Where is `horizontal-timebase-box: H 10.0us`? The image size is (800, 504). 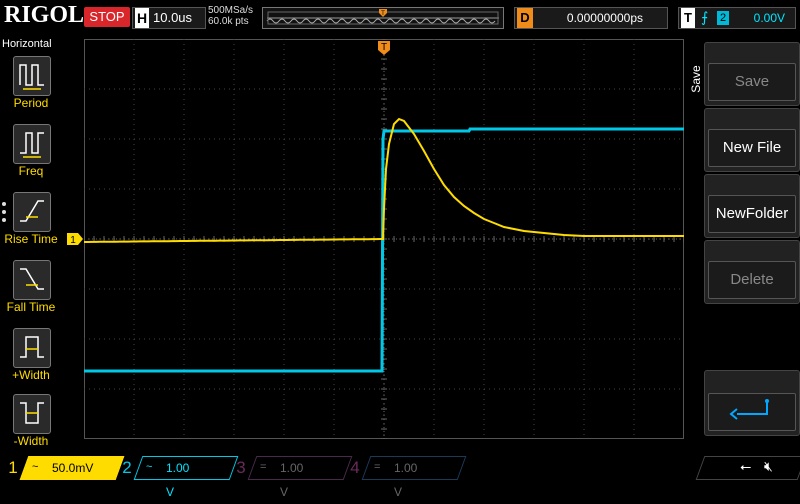 horizontal-timebase-box: H 10.0us is located at coordinates (169, 18).